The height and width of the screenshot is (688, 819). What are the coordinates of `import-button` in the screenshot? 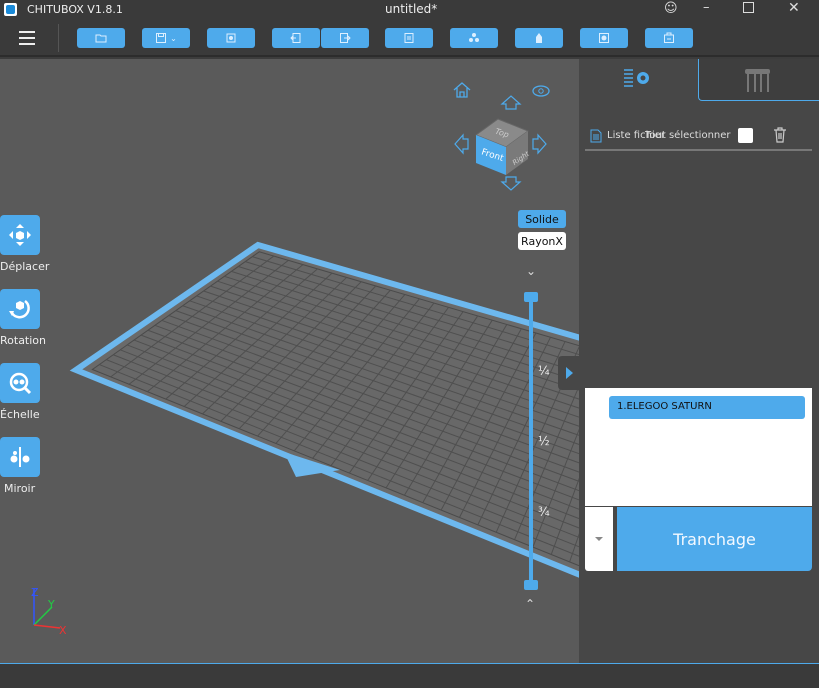 It's located at (296, 38).